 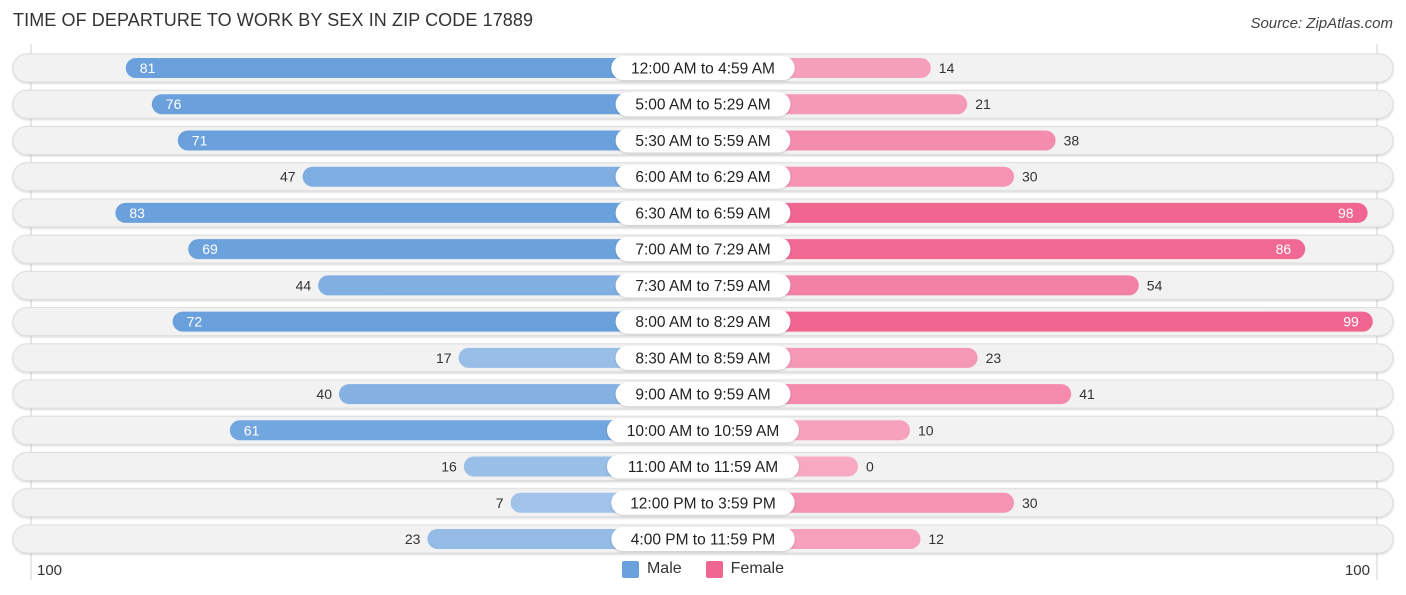 I want to click on female-value-label: 38, so click(x=1072, y=140).